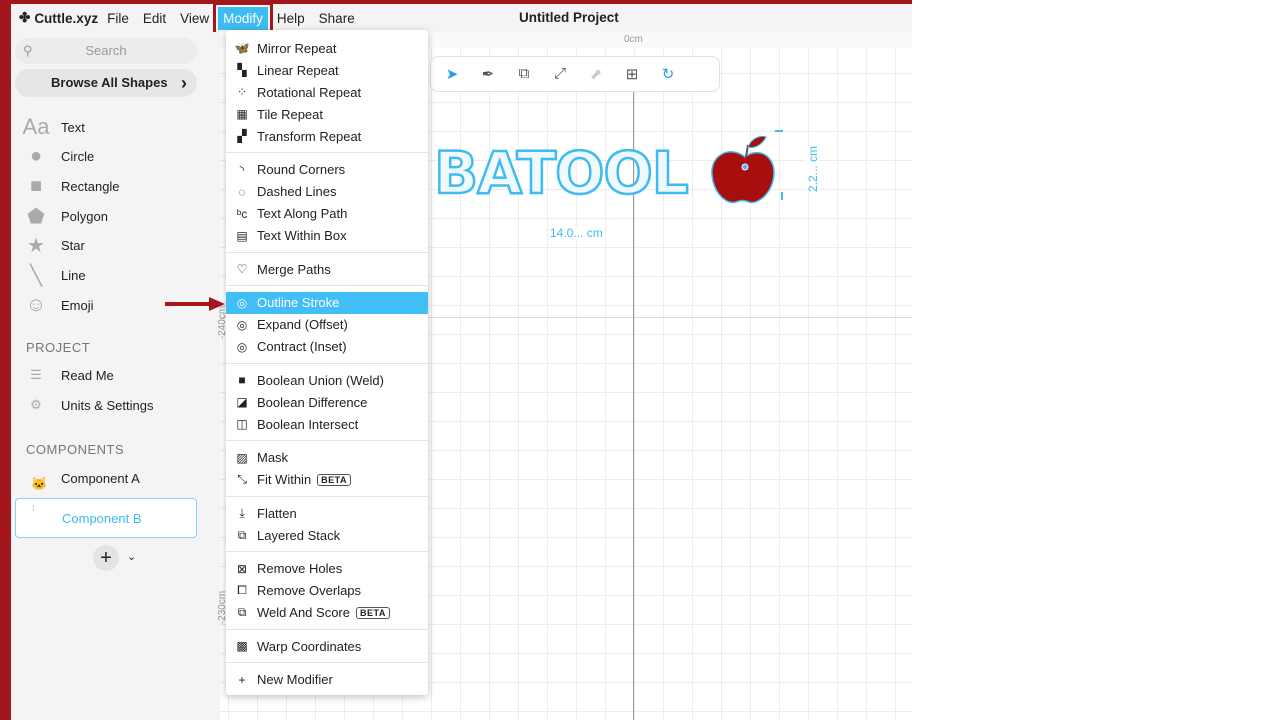  What do you see at coordinates (106, 83) in the screenshot?
I see `browse-all-shapes-button: Browse All Shapes ›` at bounding box center [106, 83].